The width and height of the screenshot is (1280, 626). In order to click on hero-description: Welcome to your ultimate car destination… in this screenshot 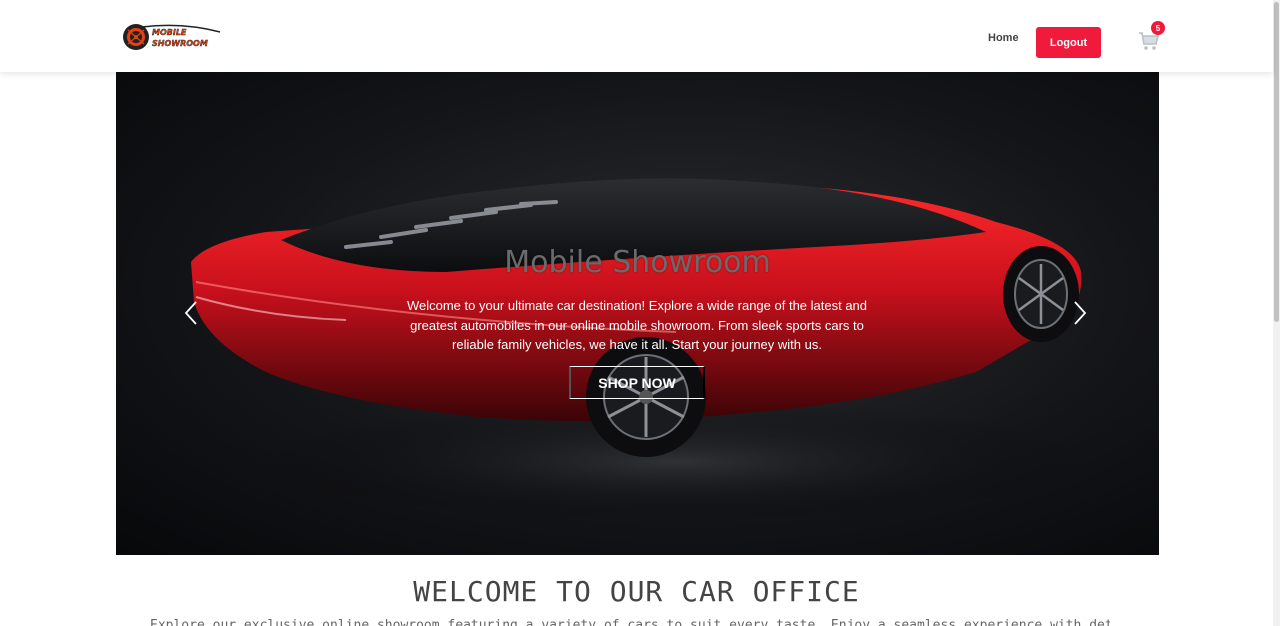, I will do `click(637, 325)`.